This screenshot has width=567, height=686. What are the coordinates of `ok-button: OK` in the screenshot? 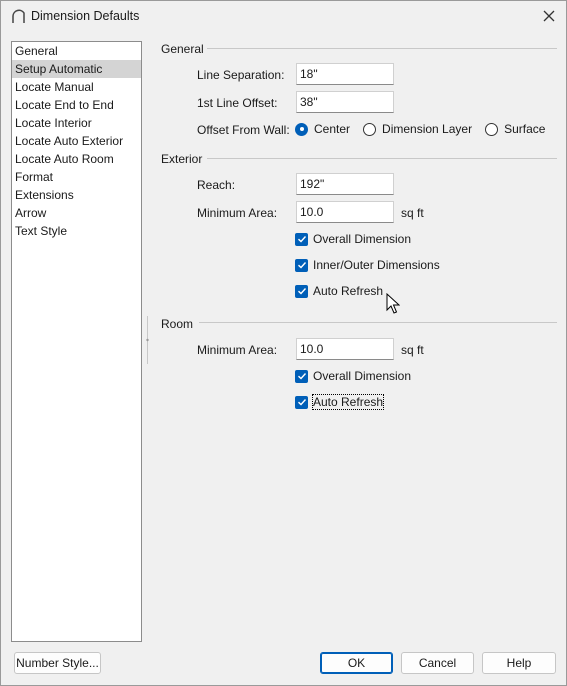 It's located at (356, 663).